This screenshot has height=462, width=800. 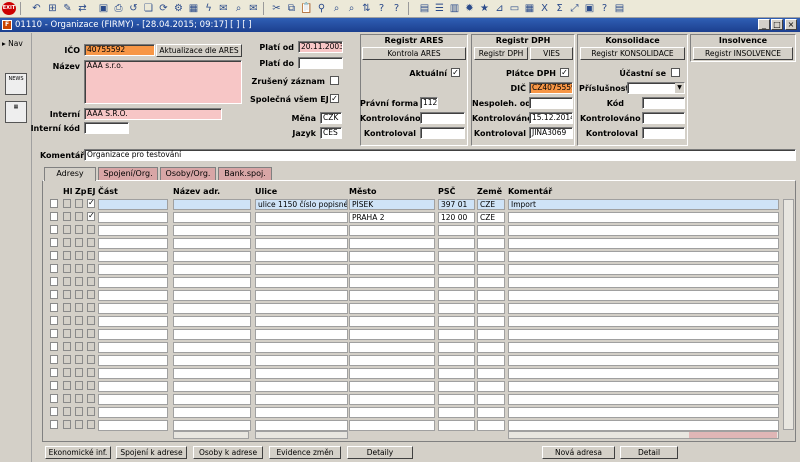 What do you see at coordinates (499, 8) in the screenshot?
I see `graph-icon: ⊿` at bounding box center [499, 8].